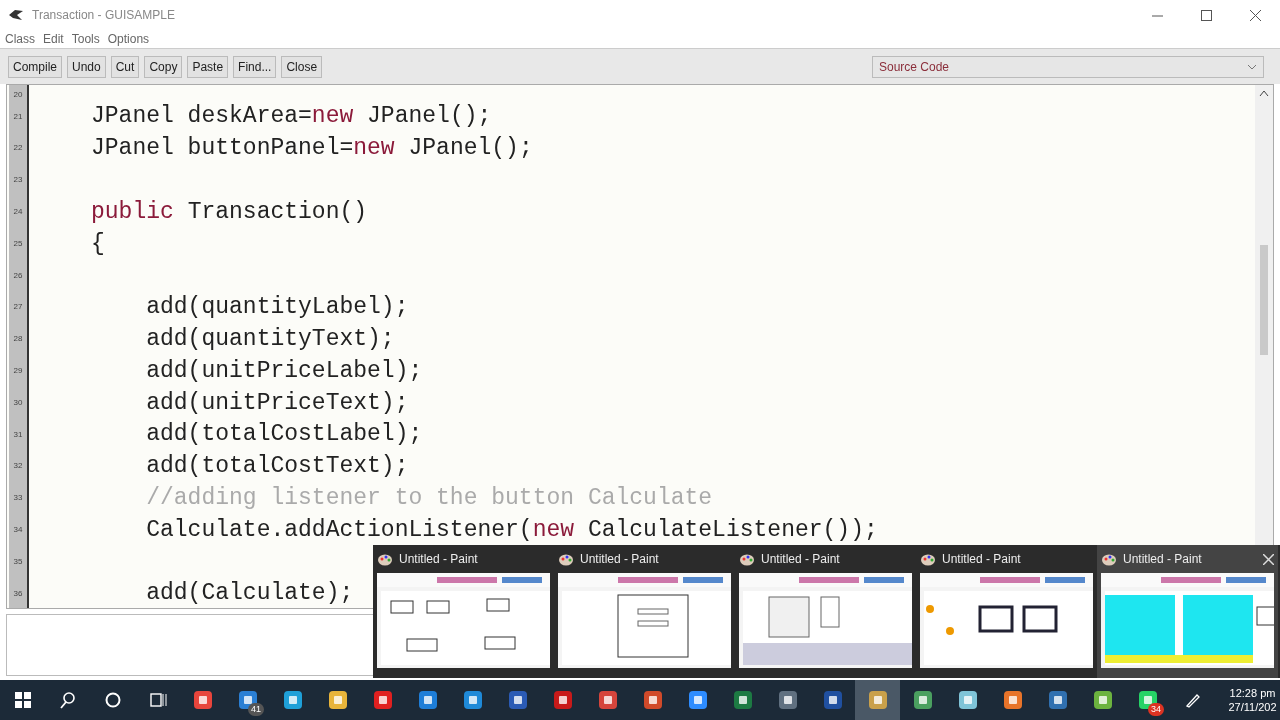 The height and width of the screenshot is (720, 1280). I want to click on menu-item: Options, so click(128, 39).